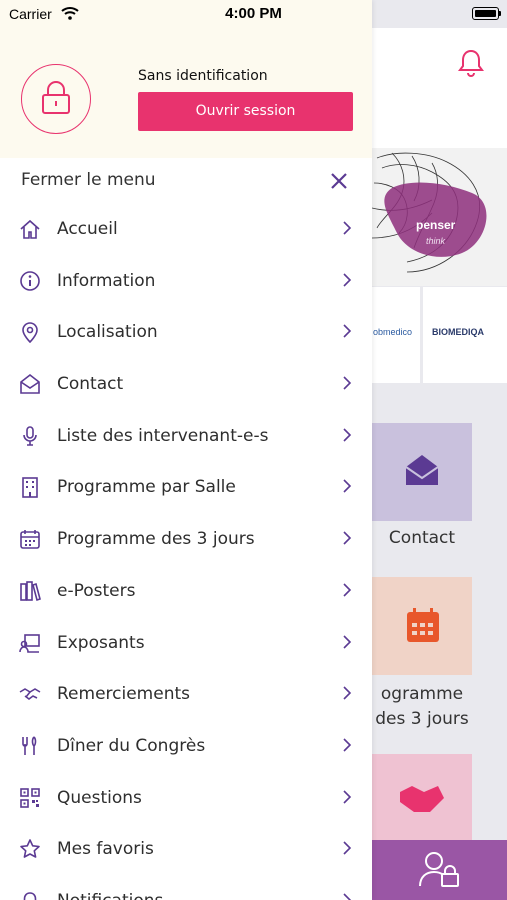 Image resolution: width=507 pixels, height=900 pixels. I want to click on contact-envelope-icon, so click(422, 470).